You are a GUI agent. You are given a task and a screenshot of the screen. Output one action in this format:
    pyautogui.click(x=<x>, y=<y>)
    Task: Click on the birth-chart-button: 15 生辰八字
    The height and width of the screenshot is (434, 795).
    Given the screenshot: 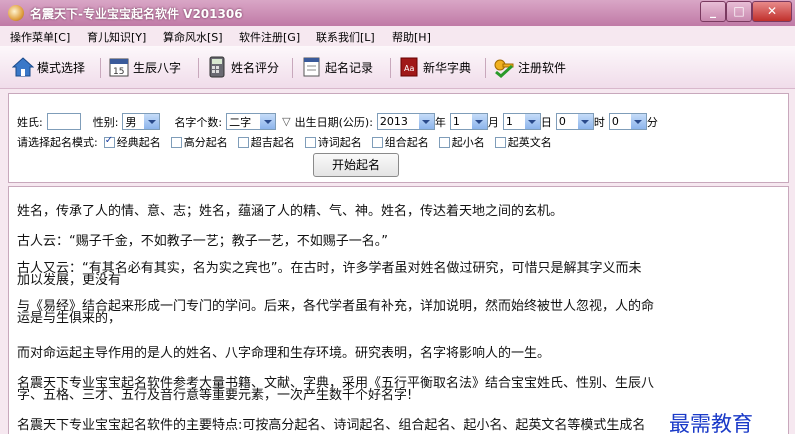 What is the action you would take?
    pyautogui.click(x=144, y=67)
    